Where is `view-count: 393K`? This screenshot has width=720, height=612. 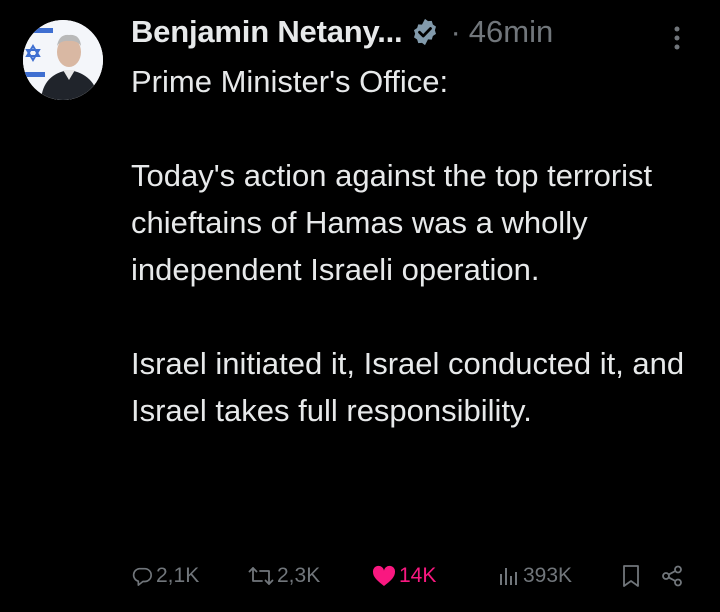 view-count: 393K is located at coordinates (548, 575).